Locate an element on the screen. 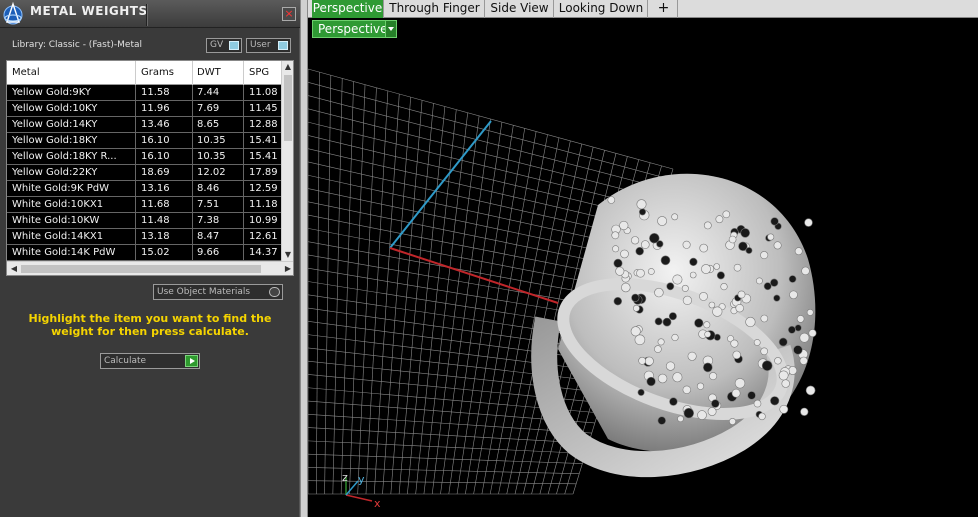  user-toggle-label: User is located at coordinates (260, 45).